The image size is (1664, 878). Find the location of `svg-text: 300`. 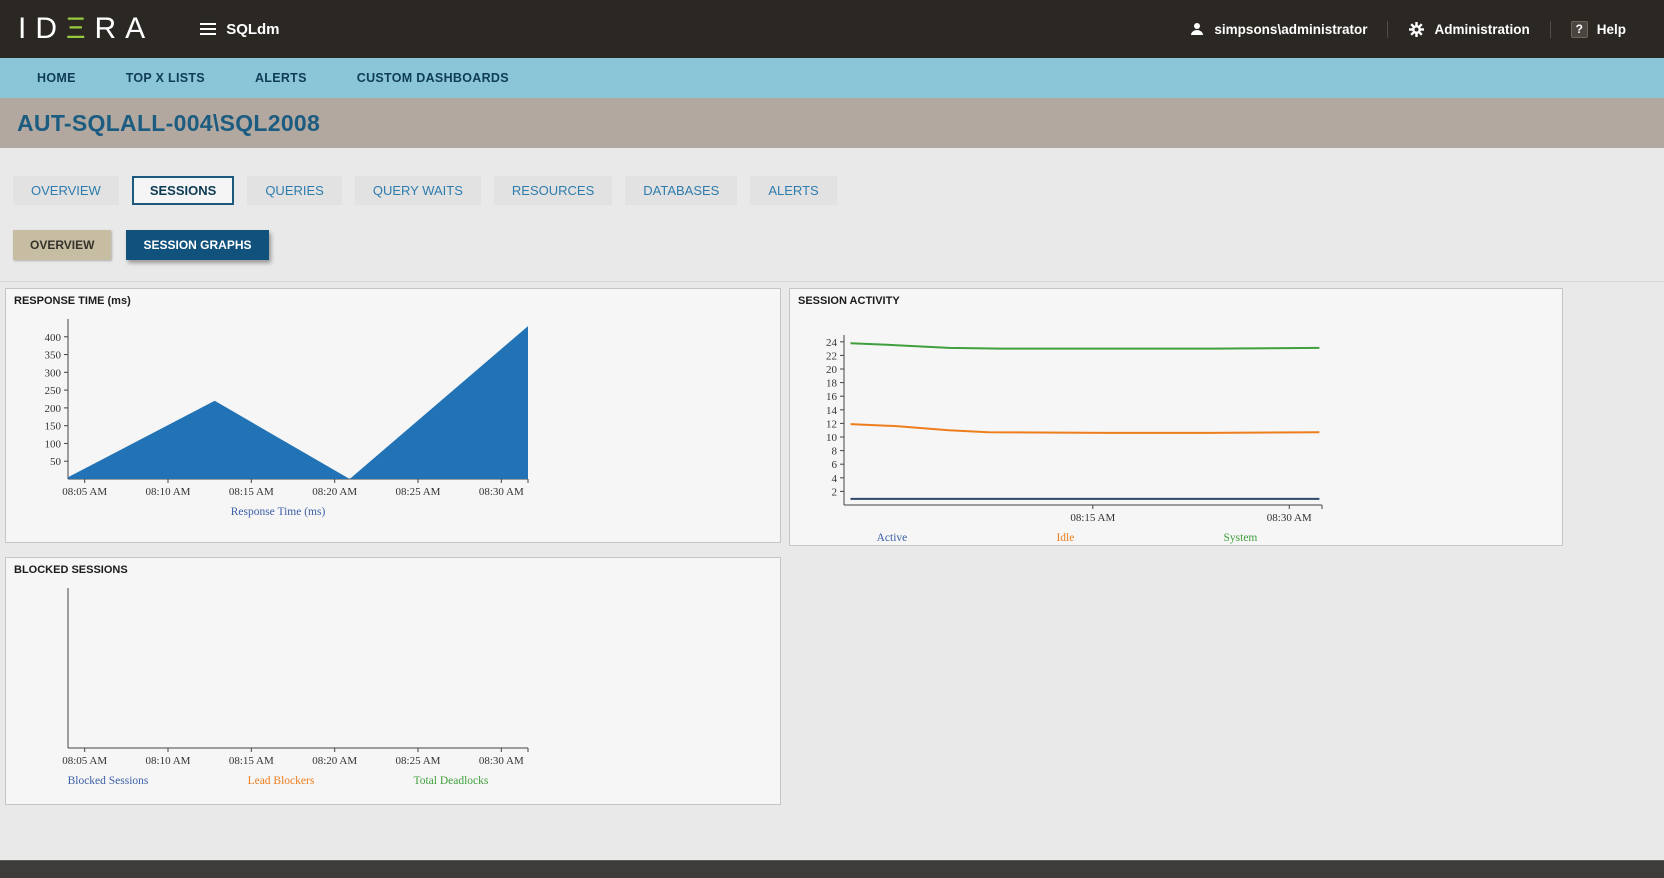

svg-text: 300 is located at coordinates (53, 373).